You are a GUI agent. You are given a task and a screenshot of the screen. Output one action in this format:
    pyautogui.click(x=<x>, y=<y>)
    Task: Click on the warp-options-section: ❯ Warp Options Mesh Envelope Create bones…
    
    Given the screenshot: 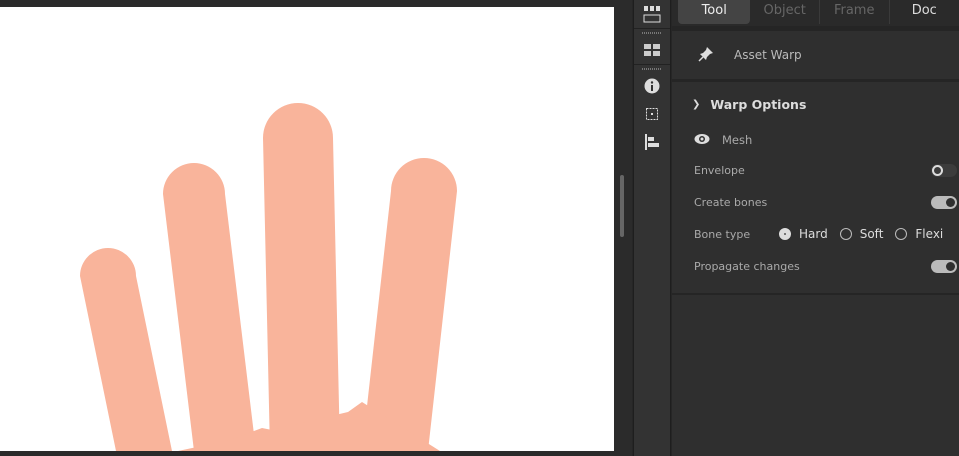 What is the action you would take?
    pyautogui.click(x=815, y=188)
    